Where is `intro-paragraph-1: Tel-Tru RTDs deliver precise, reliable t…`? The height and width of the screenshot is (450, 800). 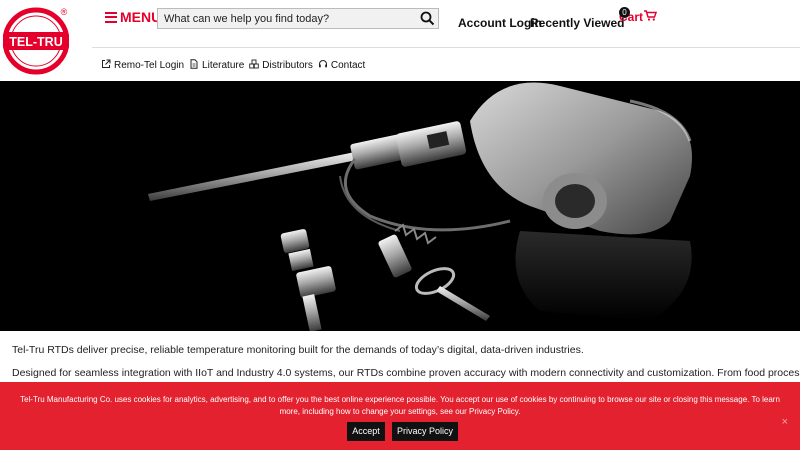
intro-paragraph-1: Tel-Tru RTDs deliver precise, reliable t… is located at coordinates (298, 350).